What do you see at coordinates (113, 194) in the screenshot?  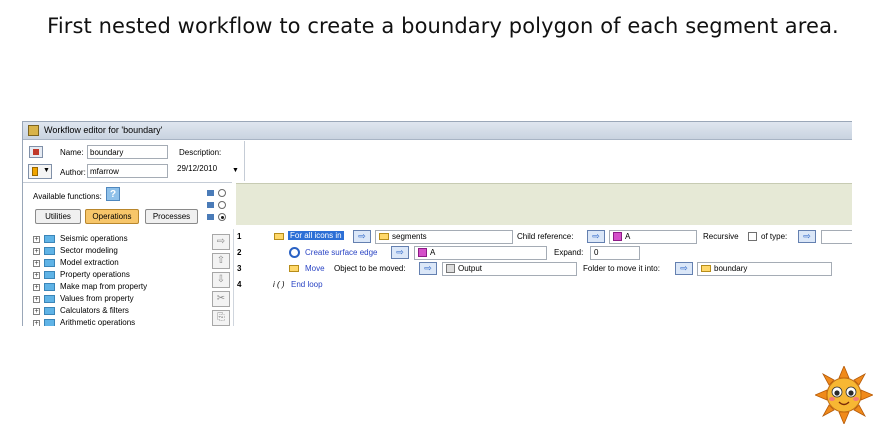 I see `help-icon: ?` at bounding box center [113, 194].